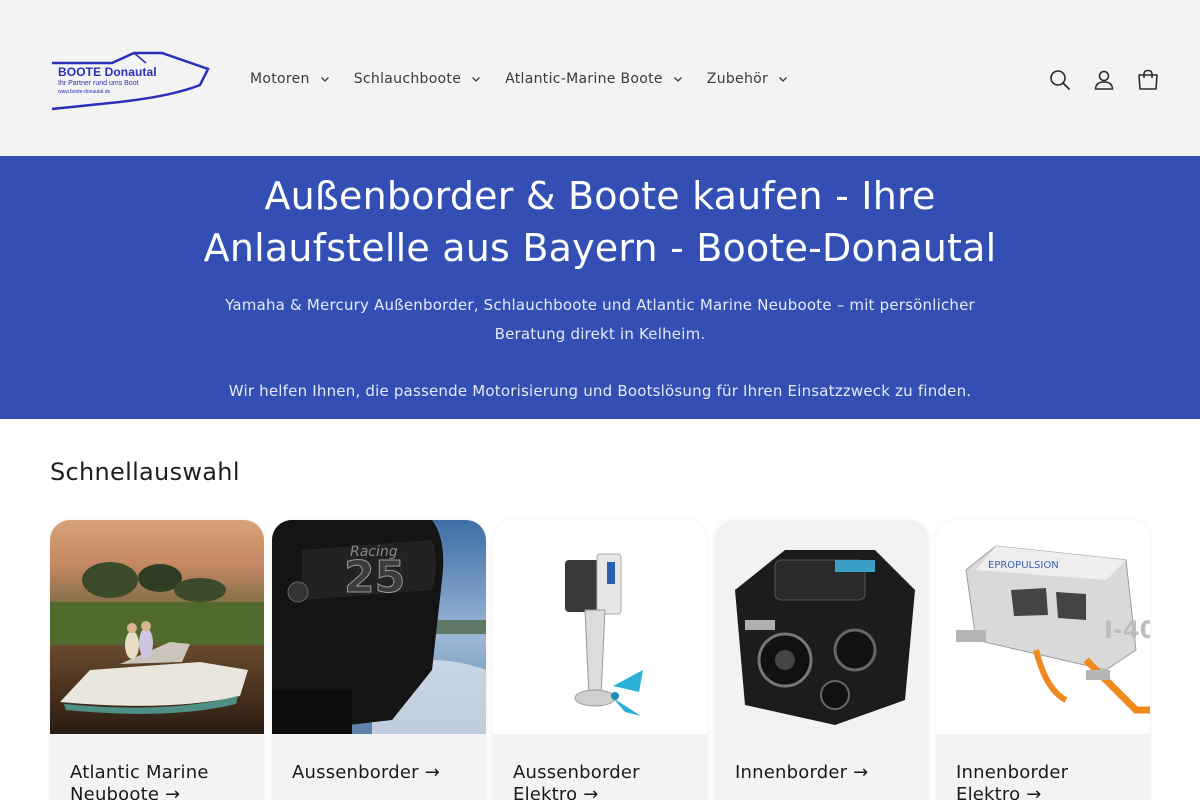  I want to click on card-label: Innenborder →, so click(802, 772).